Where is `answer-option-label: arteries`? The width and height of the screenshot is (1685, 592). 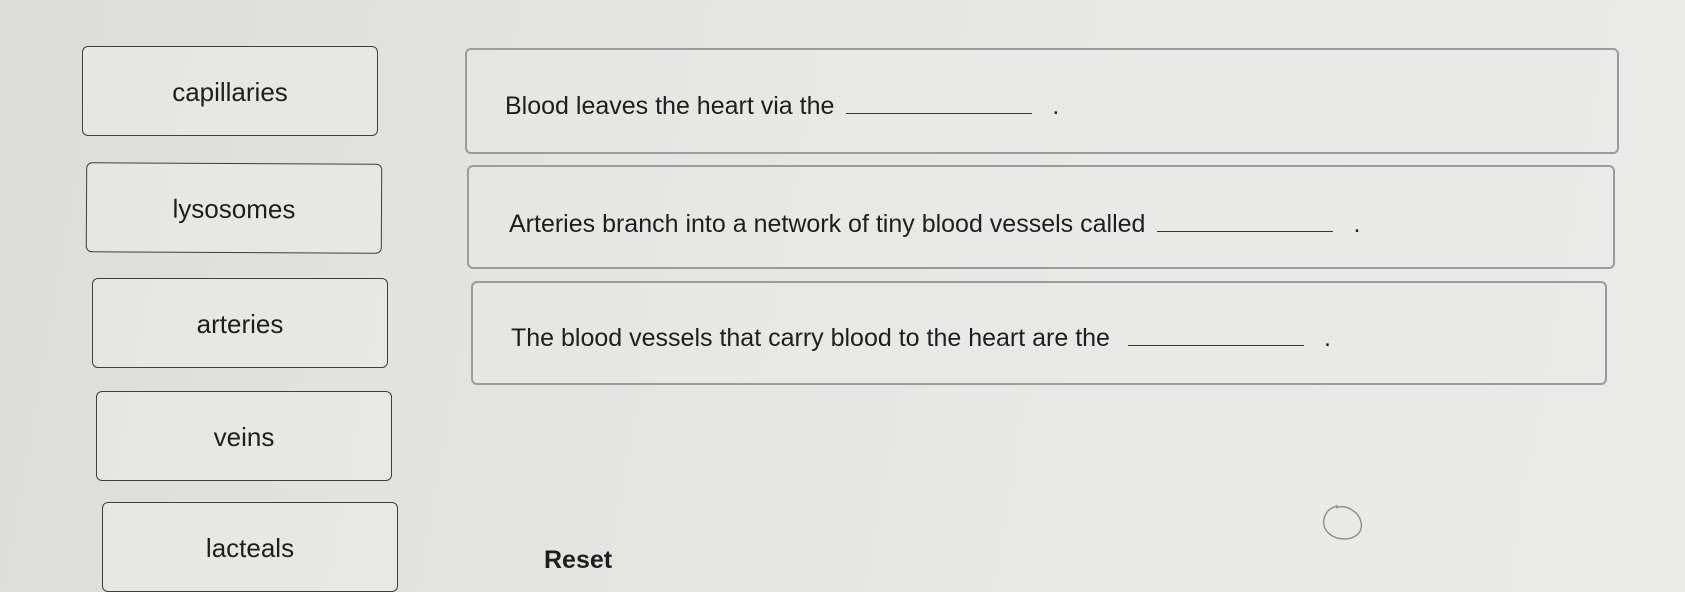
answer-option-label: arteries is located at coordinates (240, 324).